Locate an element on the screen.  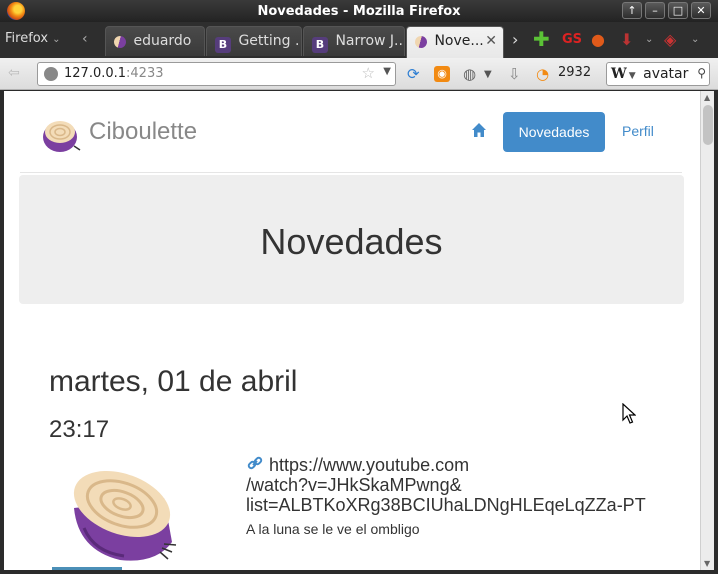
tab-novedades: Nove... ✕ is located at coordinates (455, 42).